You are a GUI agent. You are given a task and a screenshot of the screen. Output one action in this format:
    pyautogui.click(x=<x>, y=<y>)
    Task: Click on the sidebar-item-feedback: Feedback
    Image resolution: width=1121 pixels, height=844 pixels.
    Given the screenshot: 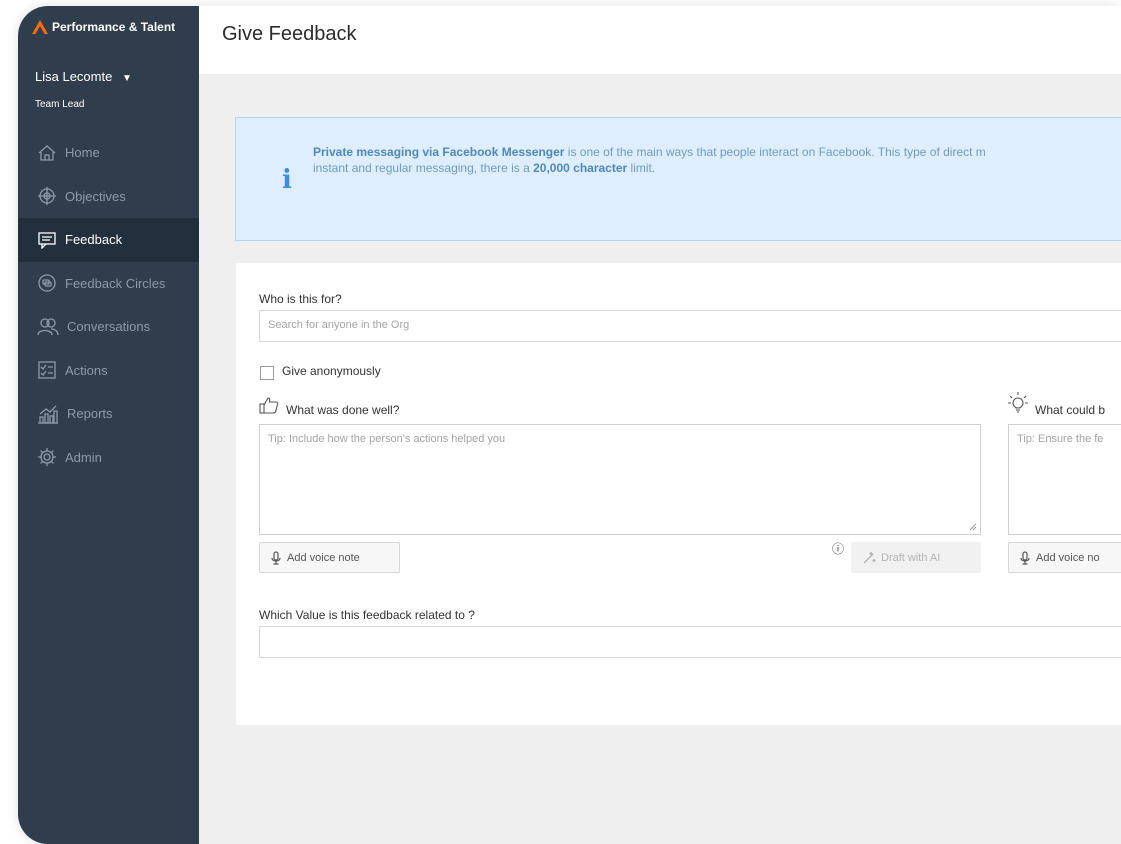 What is the action you would take?
    pyautogui.click(x=108, y=240)
    